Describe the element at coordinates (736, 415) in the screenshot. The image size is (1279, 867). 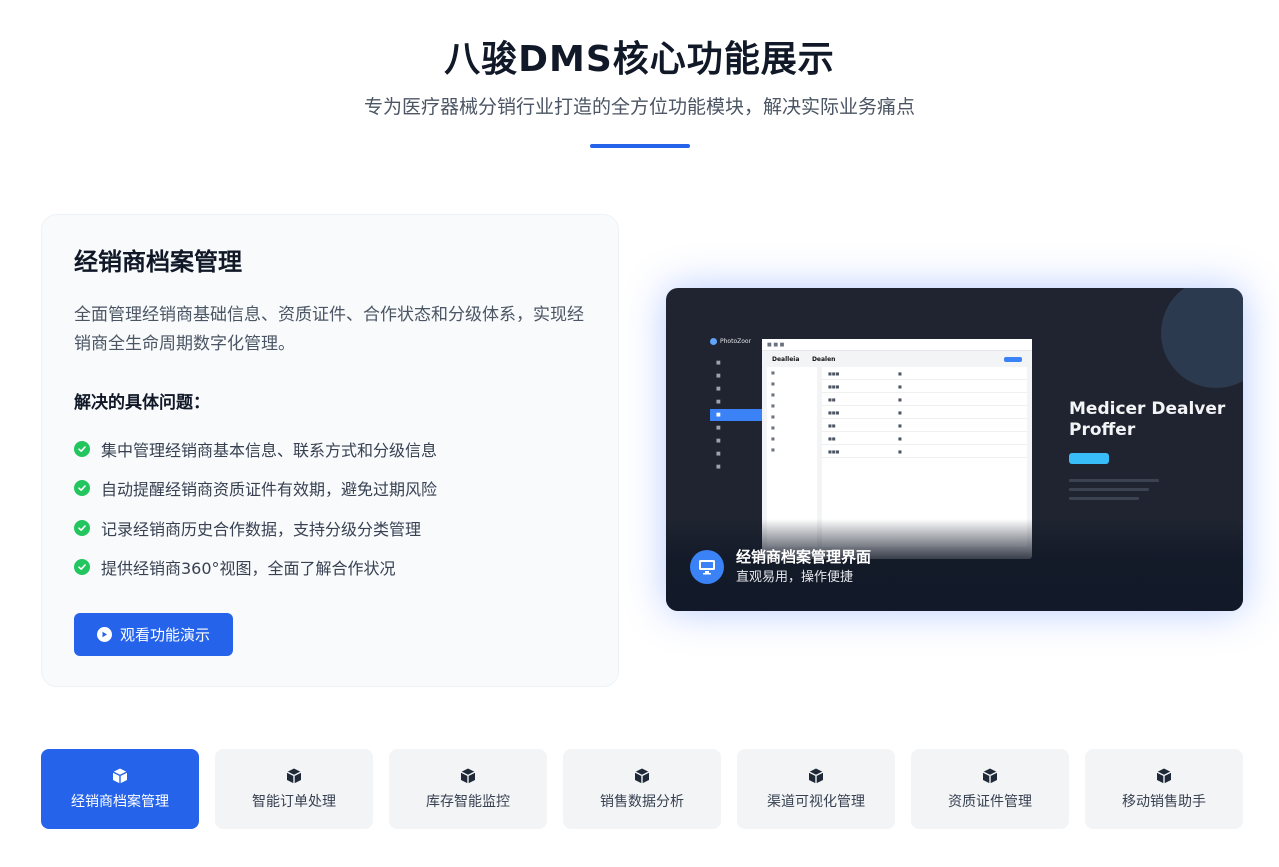
I see `mock-nav: ■ ■ ■ ■ ■ ■ ■ ■ ■` at that location.